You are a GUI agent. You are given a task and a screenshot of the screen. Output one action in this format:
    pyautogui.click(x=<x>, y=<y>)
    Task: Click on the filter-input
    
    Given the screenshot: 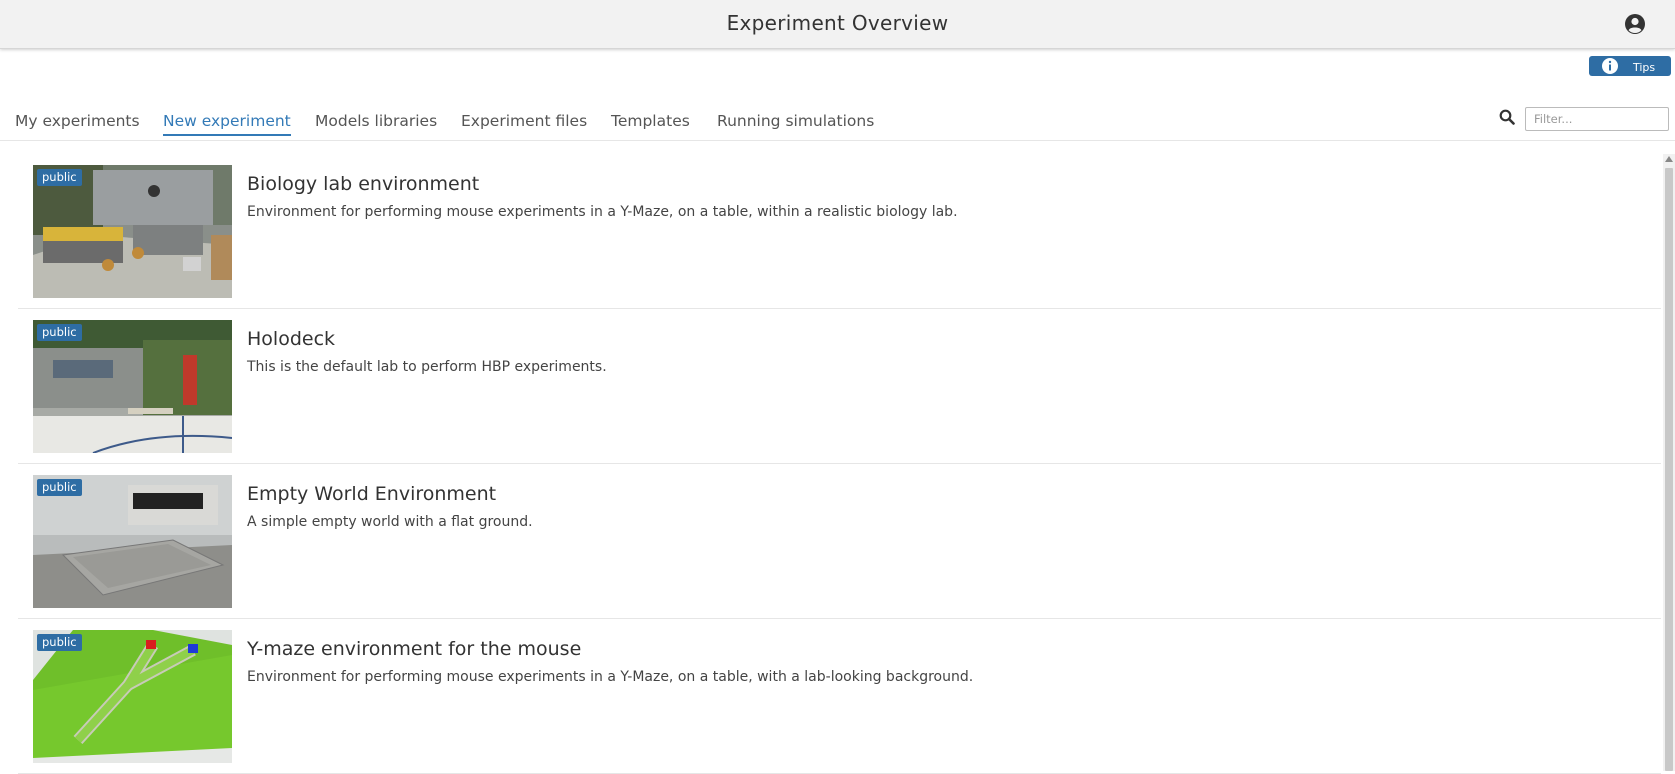 What is the action you would take?
    pyautogui.click(x=1597, y=119)
    